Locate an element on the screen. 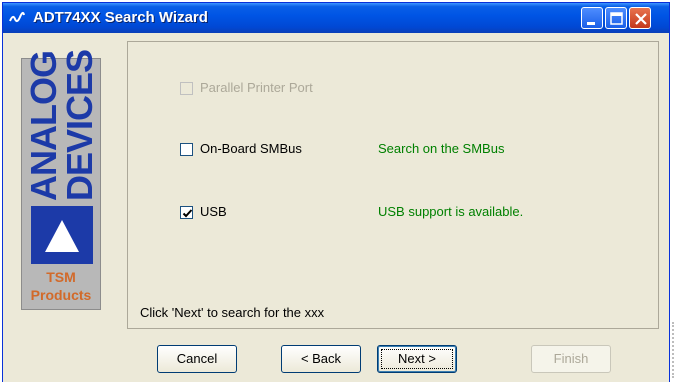 This screenshot has width=678, height=382. minimize-button is located at coordinates (592, 18).